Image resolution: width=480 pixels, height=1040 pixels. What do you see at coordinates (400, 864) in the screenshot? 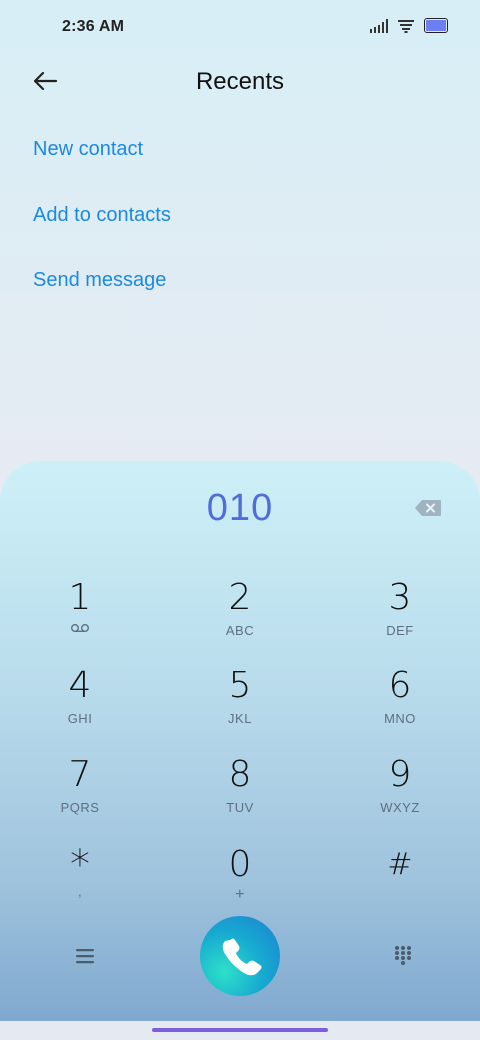
I see `key-digit: #` at bounding box center [400, 864].